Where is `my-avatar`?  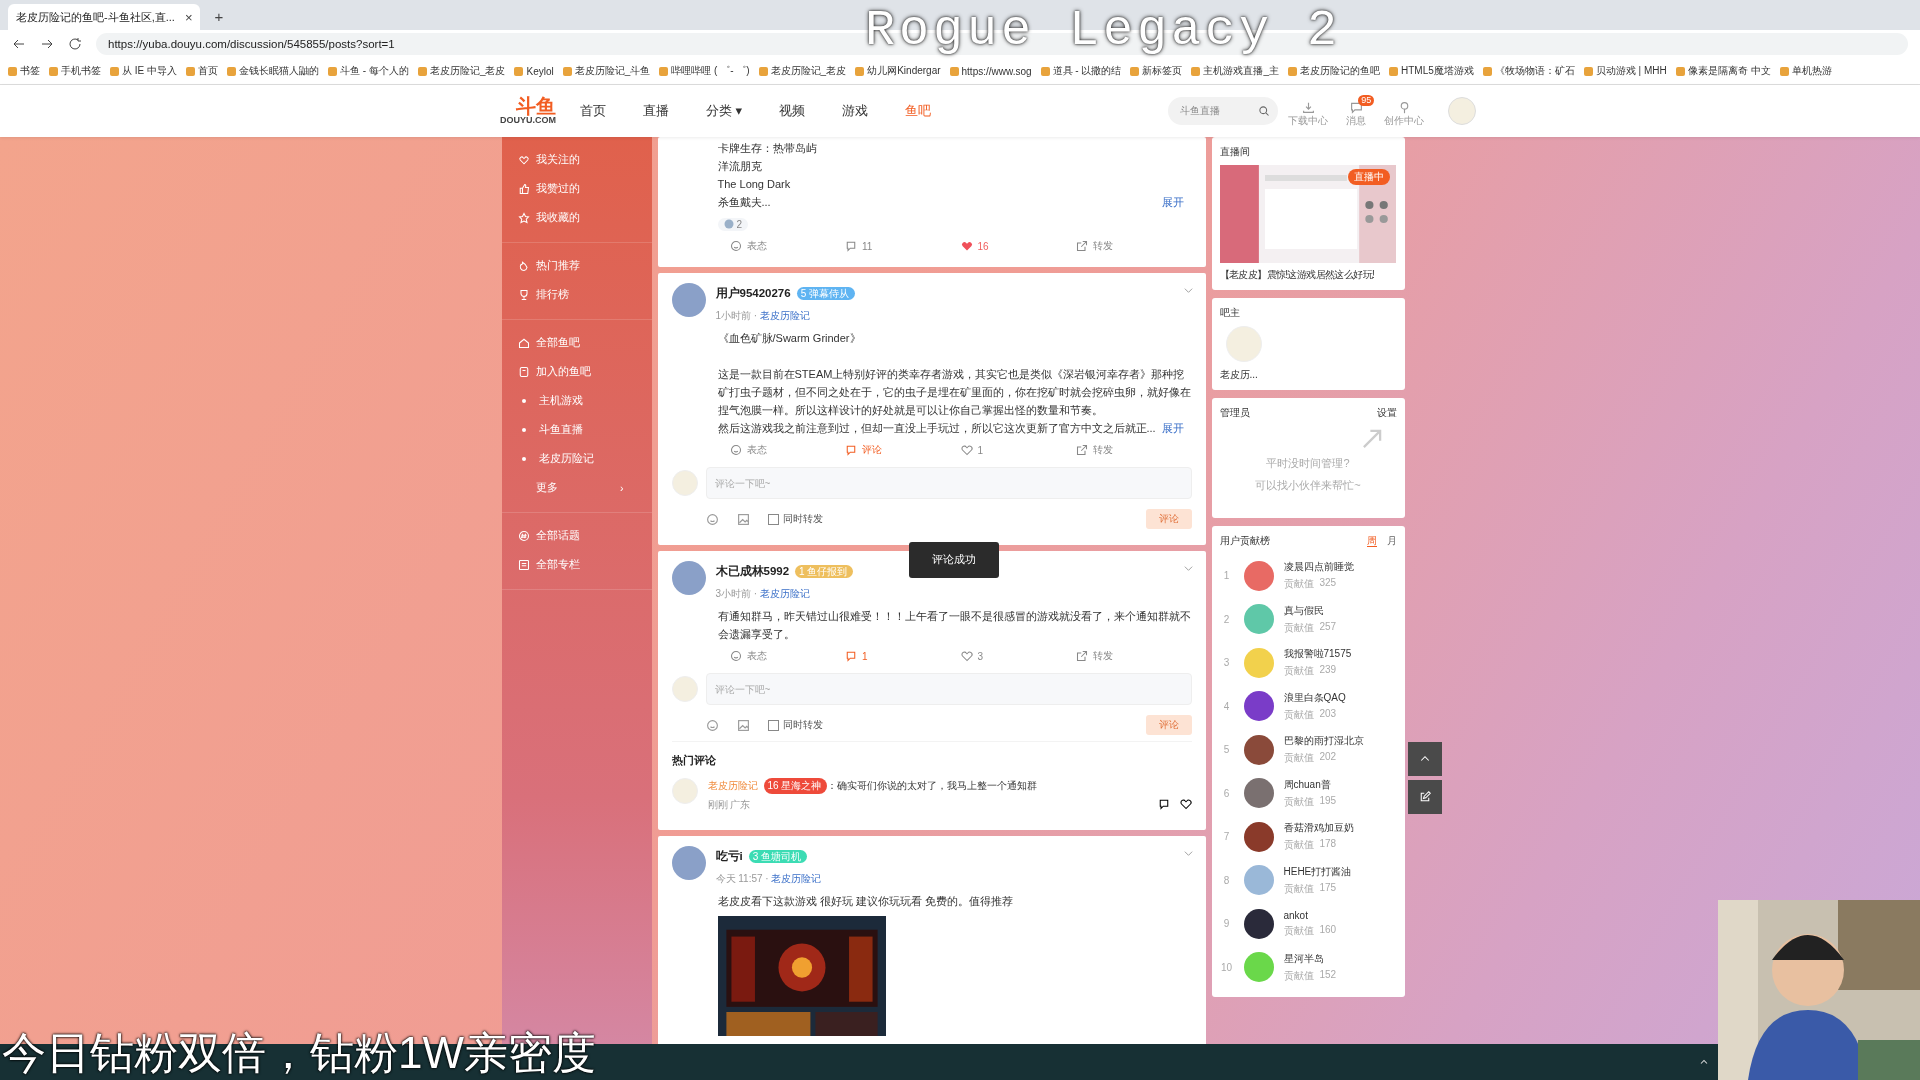
my-avatar is located at coordinates (684, 689).